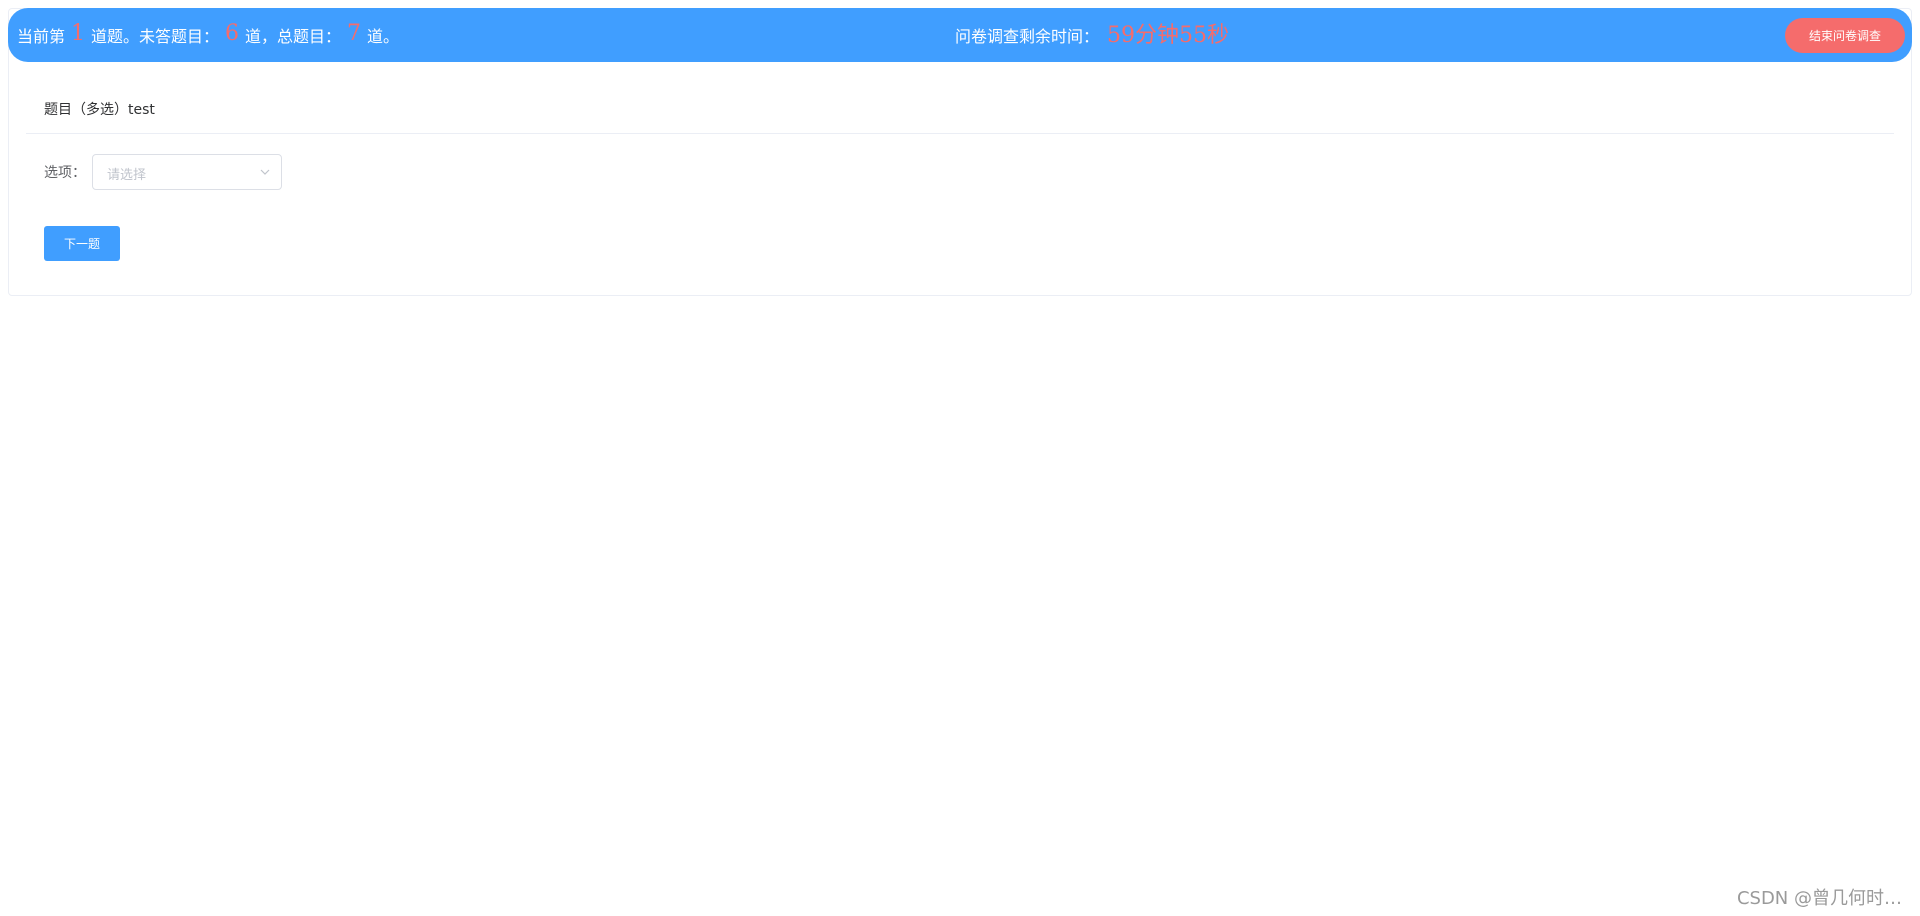 The width and height of the screenshot is (1920, 916). Describe the element at coordinates (1027, 36) in the screenshot. I see `timer-label: 问卷调查剩余时间：` at that location.